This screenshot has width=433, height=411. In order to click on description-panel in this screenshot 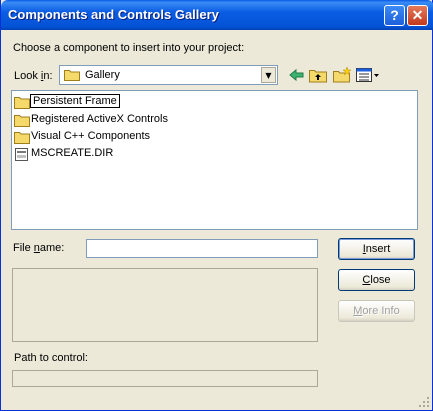, I will do `click(165, 305)`.